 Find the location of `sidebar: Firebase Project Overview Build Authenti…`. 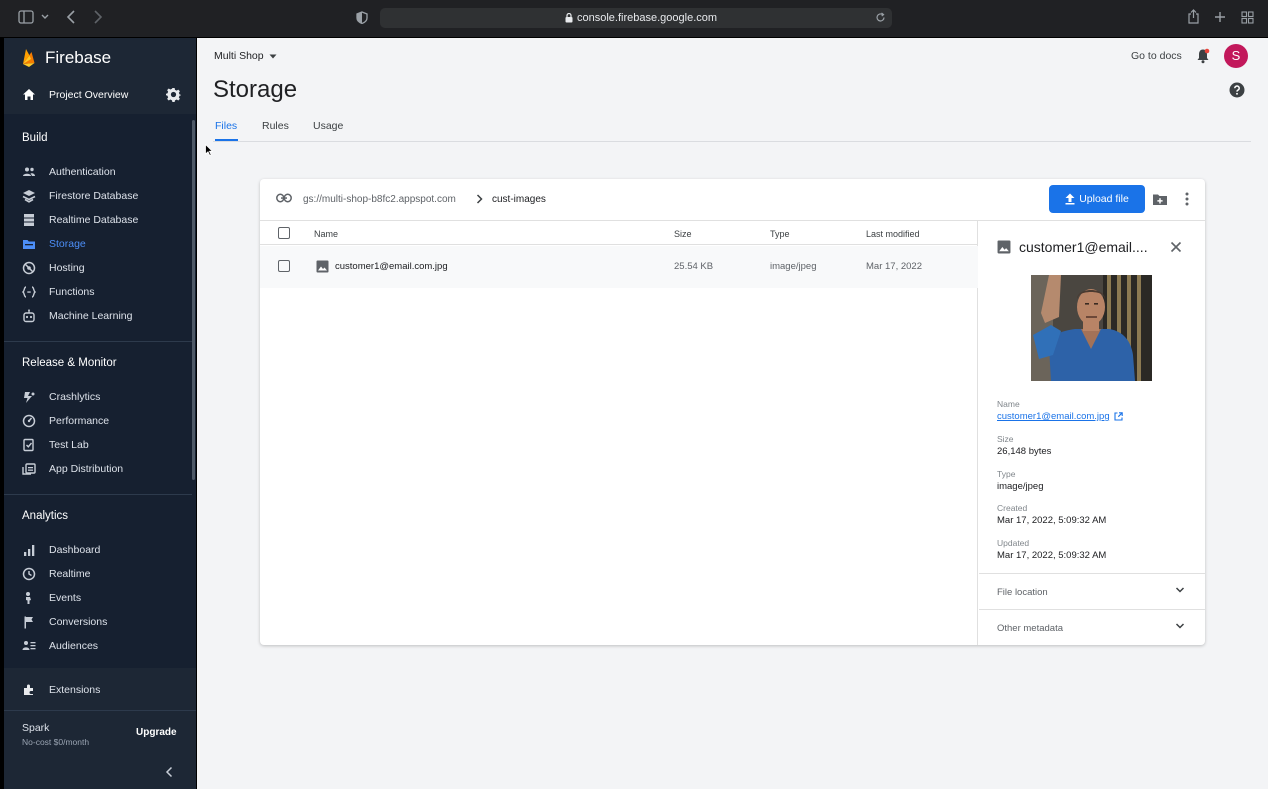

sidebar: Firebase Project Overview Build Authenti… is located at coordinates (100, 413).